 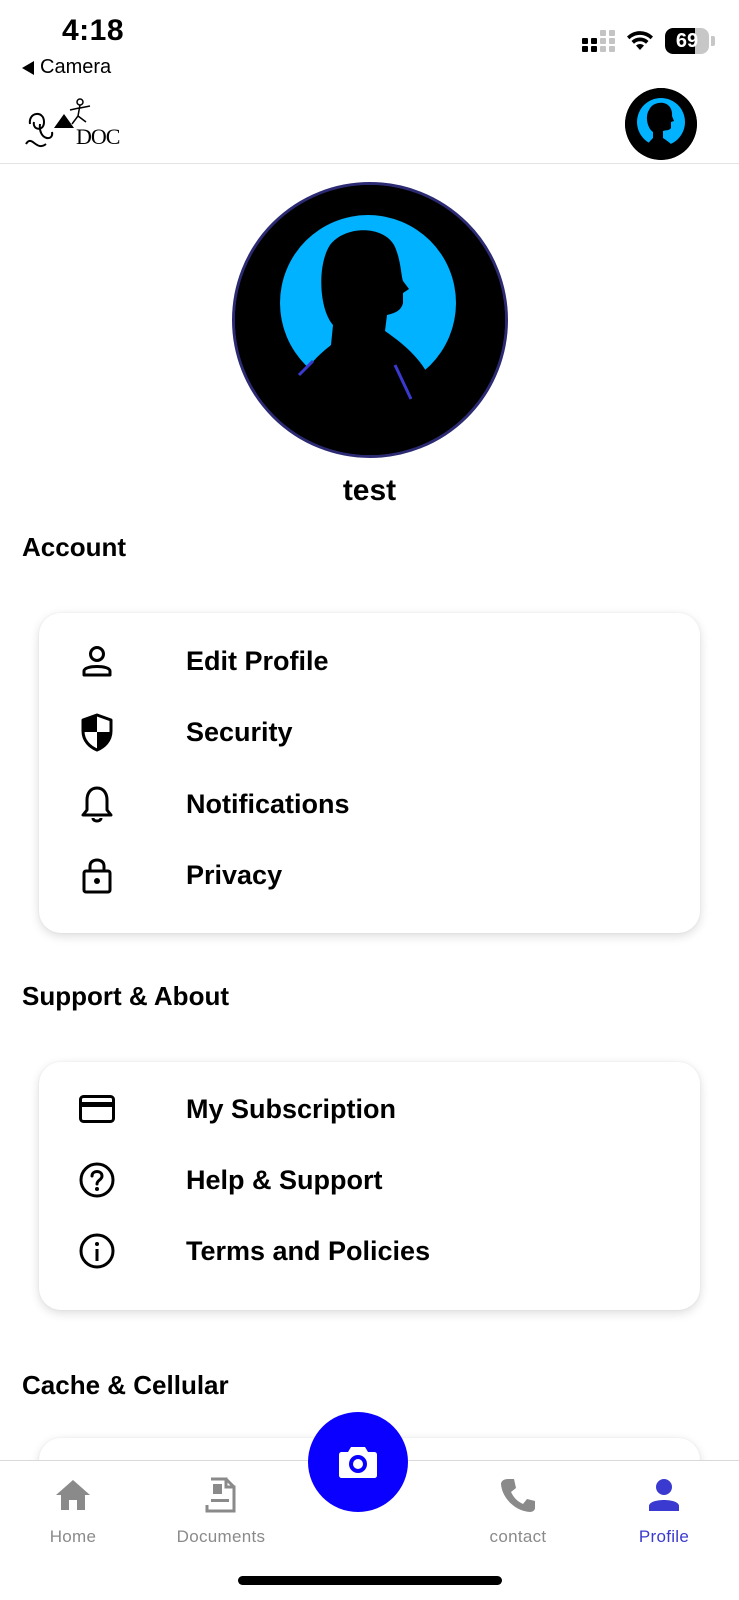 I want to click on shield-icon, so click(x=97, y=732).